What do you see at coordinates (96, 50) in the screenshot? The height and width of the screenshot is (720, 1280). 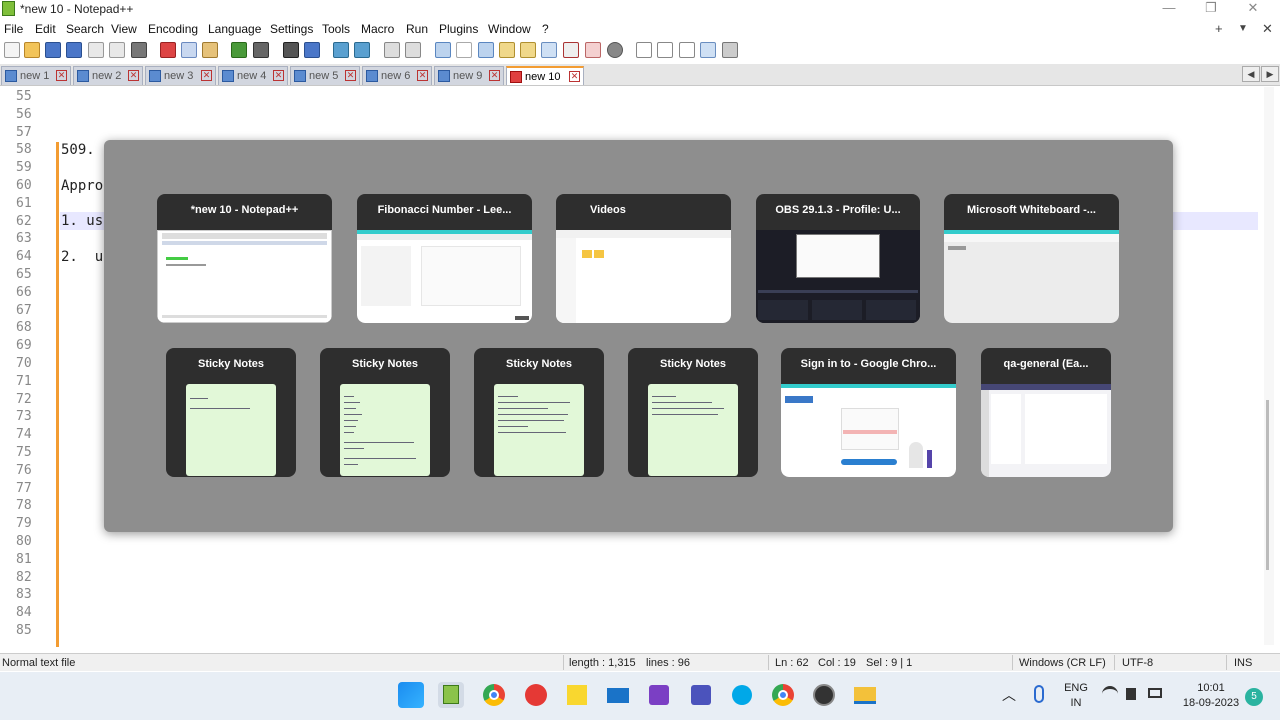 I see `close-file-icon` at bounding box center [96, 50].